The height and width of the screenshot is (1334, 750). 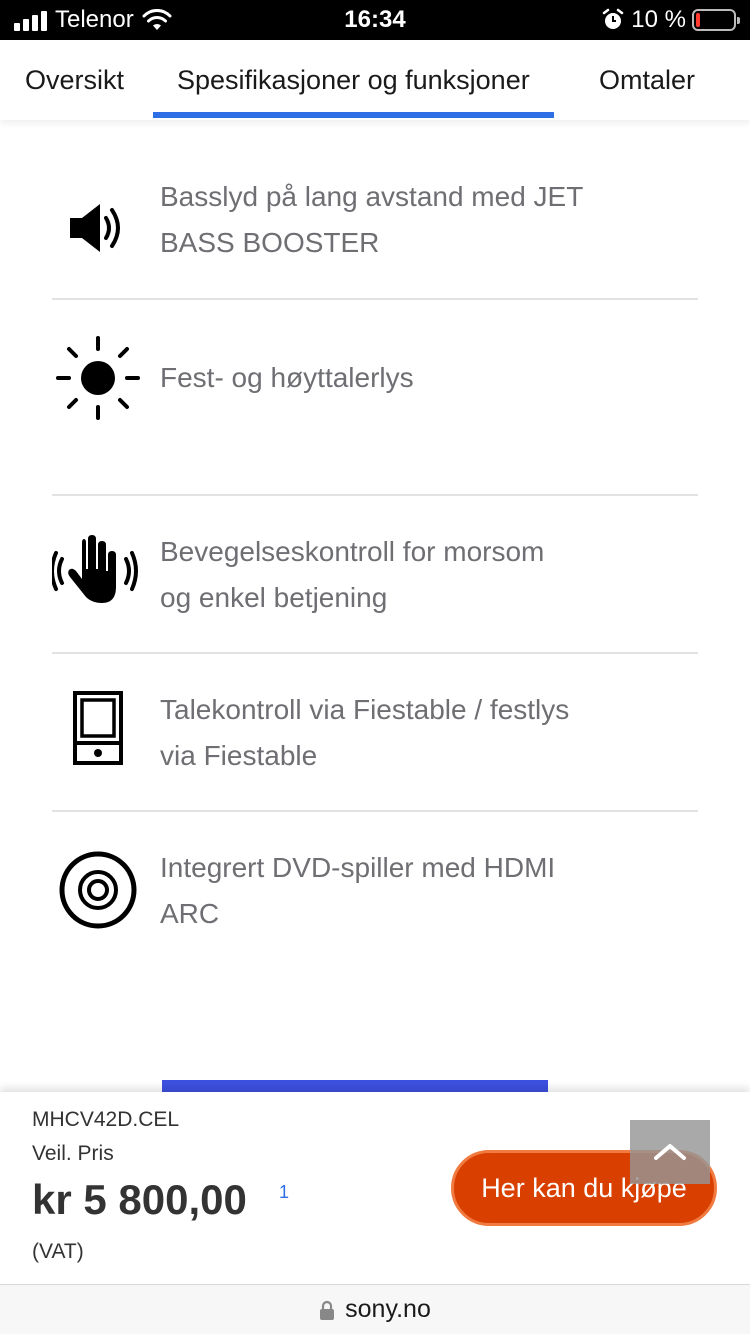 I want to click on alarm-icon, so click(x=613, y=18).